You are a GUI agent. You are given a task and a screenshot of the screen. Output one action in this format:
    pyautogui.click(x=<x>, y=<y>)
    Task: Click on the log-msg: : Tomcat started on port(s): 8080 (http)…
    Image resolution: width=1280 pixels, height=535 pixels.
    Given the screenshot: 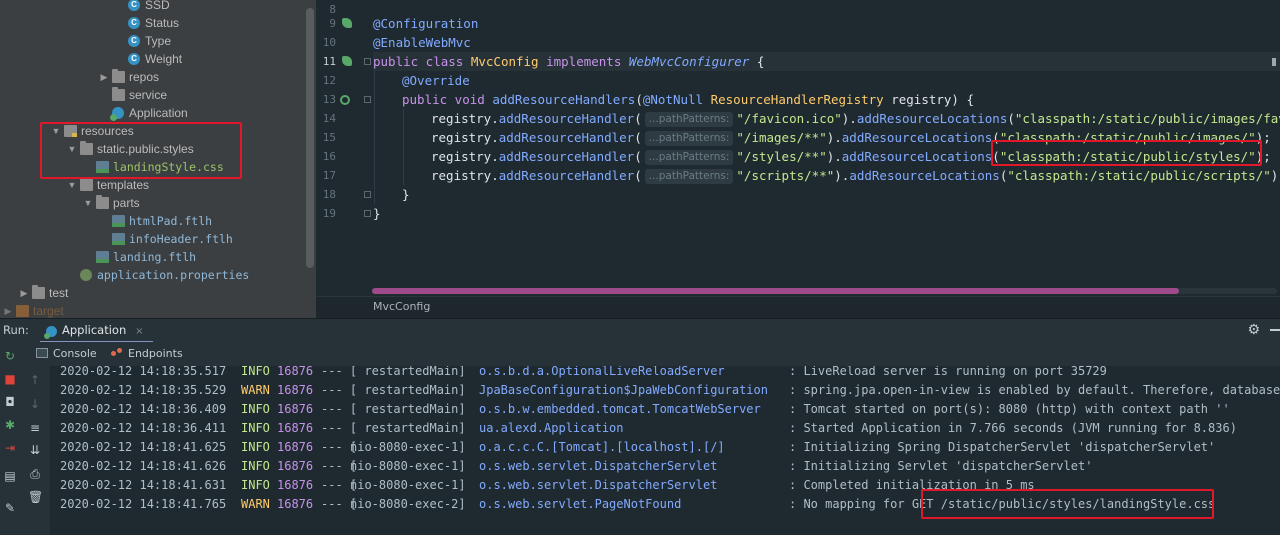 What is the action you would take?
    pyautogui.click(x=1009, y=409)
    